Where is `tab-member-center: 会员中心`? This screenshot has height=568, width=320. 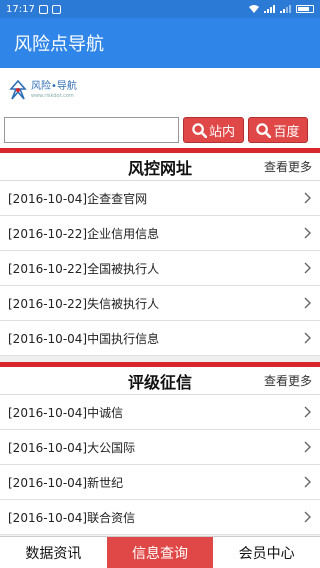
tab-member-center: 会员中心 is located at coordinates (266, 552).